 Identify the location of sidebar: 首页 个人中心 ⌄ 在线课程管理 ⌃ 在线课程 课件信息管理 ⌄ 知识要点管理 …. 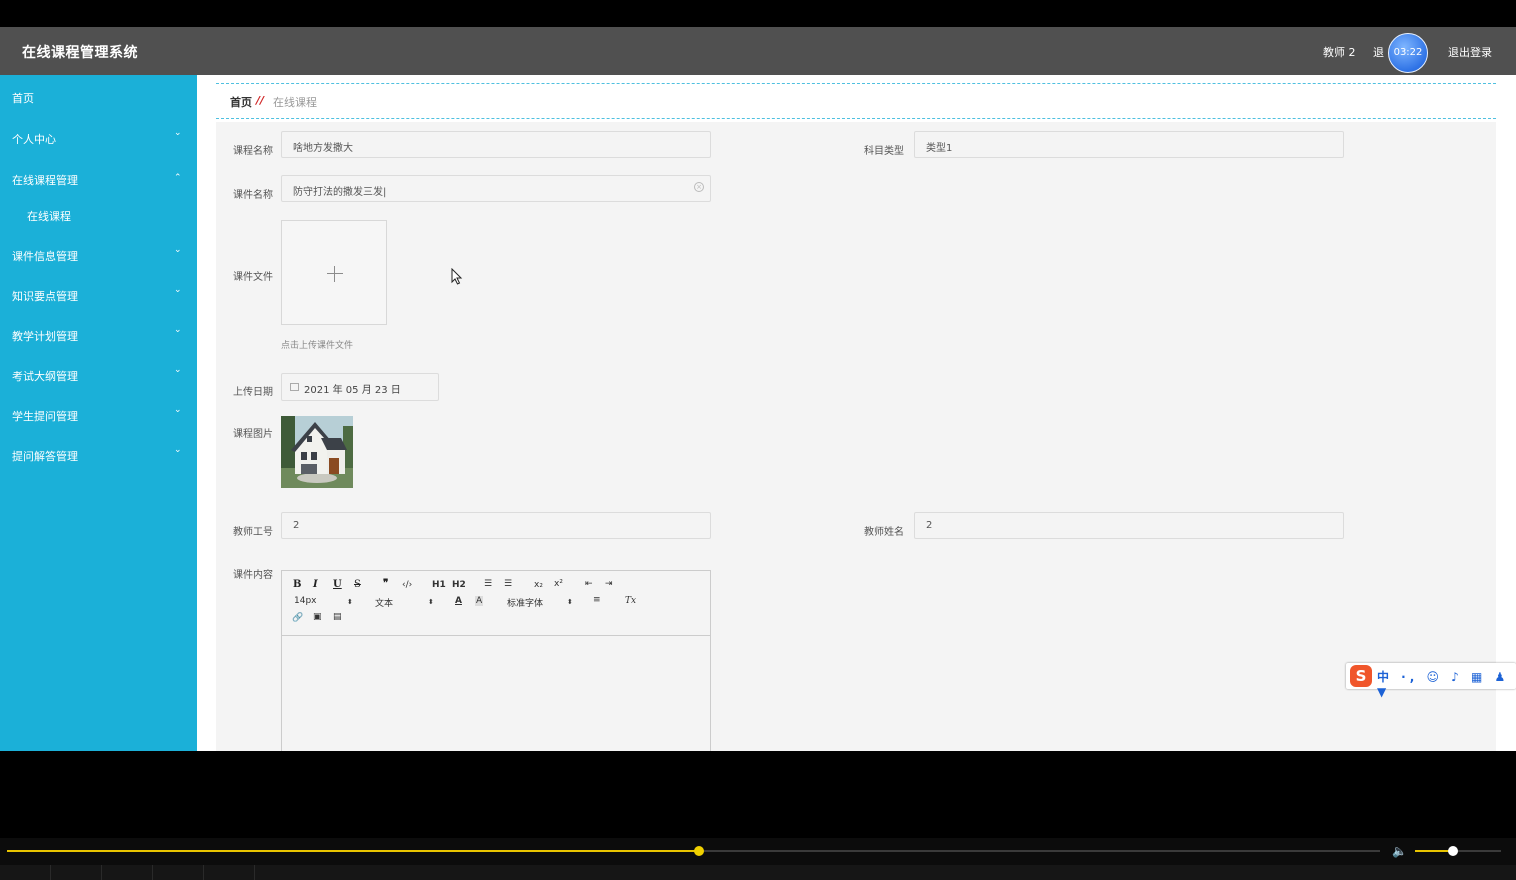
(98, 413).